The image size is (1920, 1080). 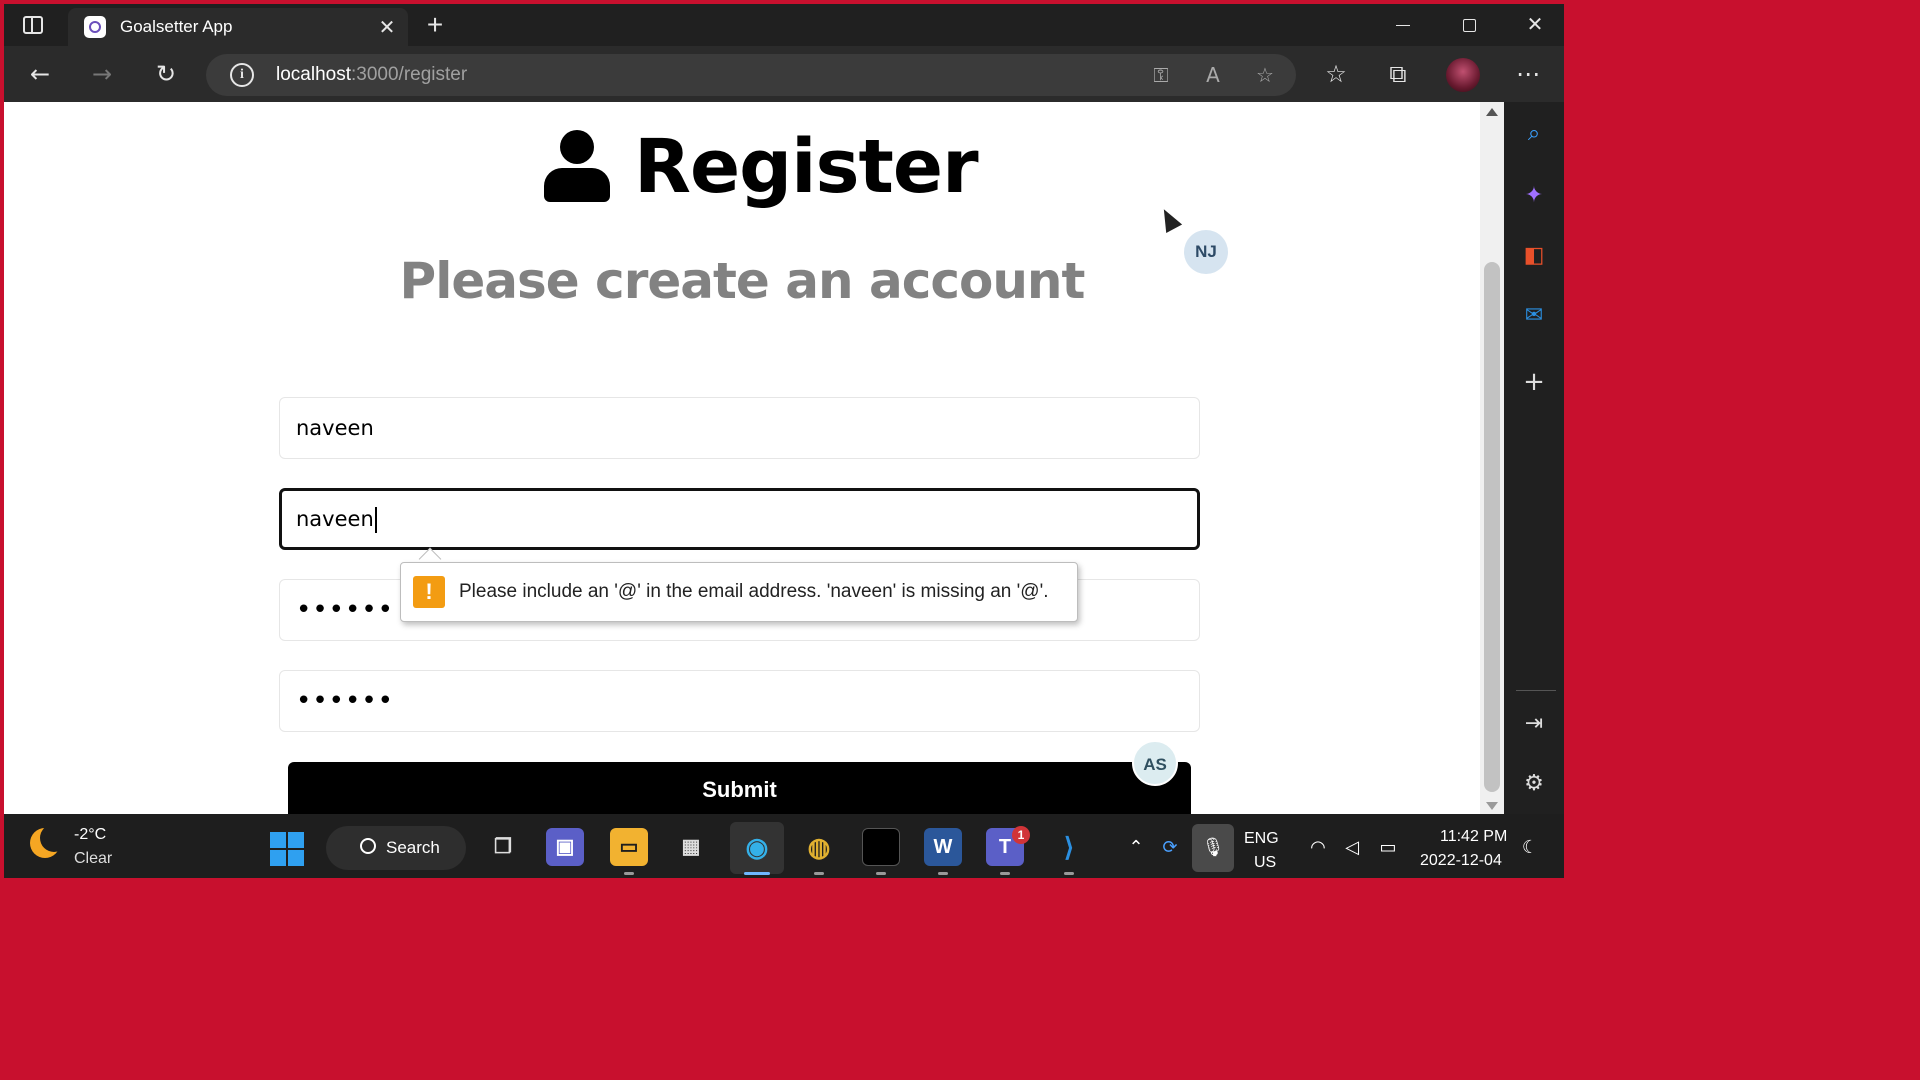 I want to click on office-icon: ◧, so click(x=1534, y=256).